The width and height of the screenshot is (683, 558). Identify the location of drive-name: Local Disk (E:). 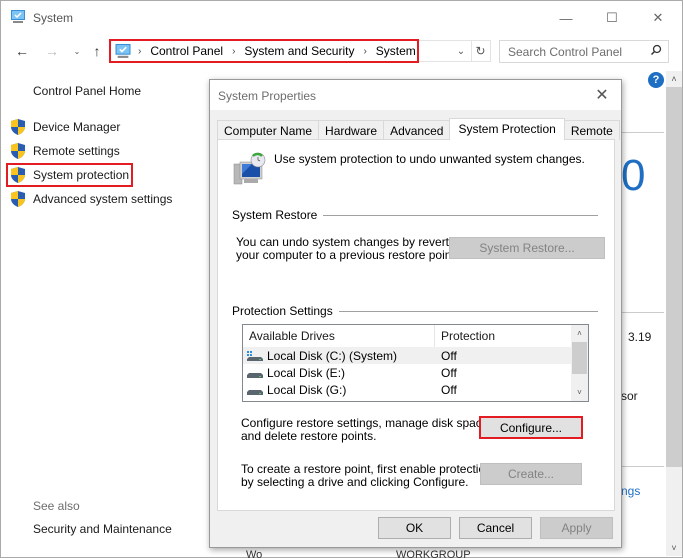
(306, 372).